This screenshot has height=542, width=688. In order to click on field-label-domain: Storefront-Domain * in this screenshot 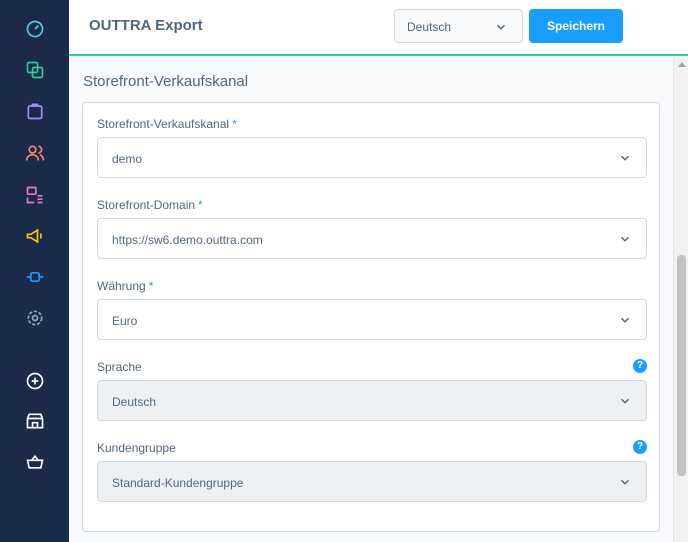, I will do `click(150, 205)`.